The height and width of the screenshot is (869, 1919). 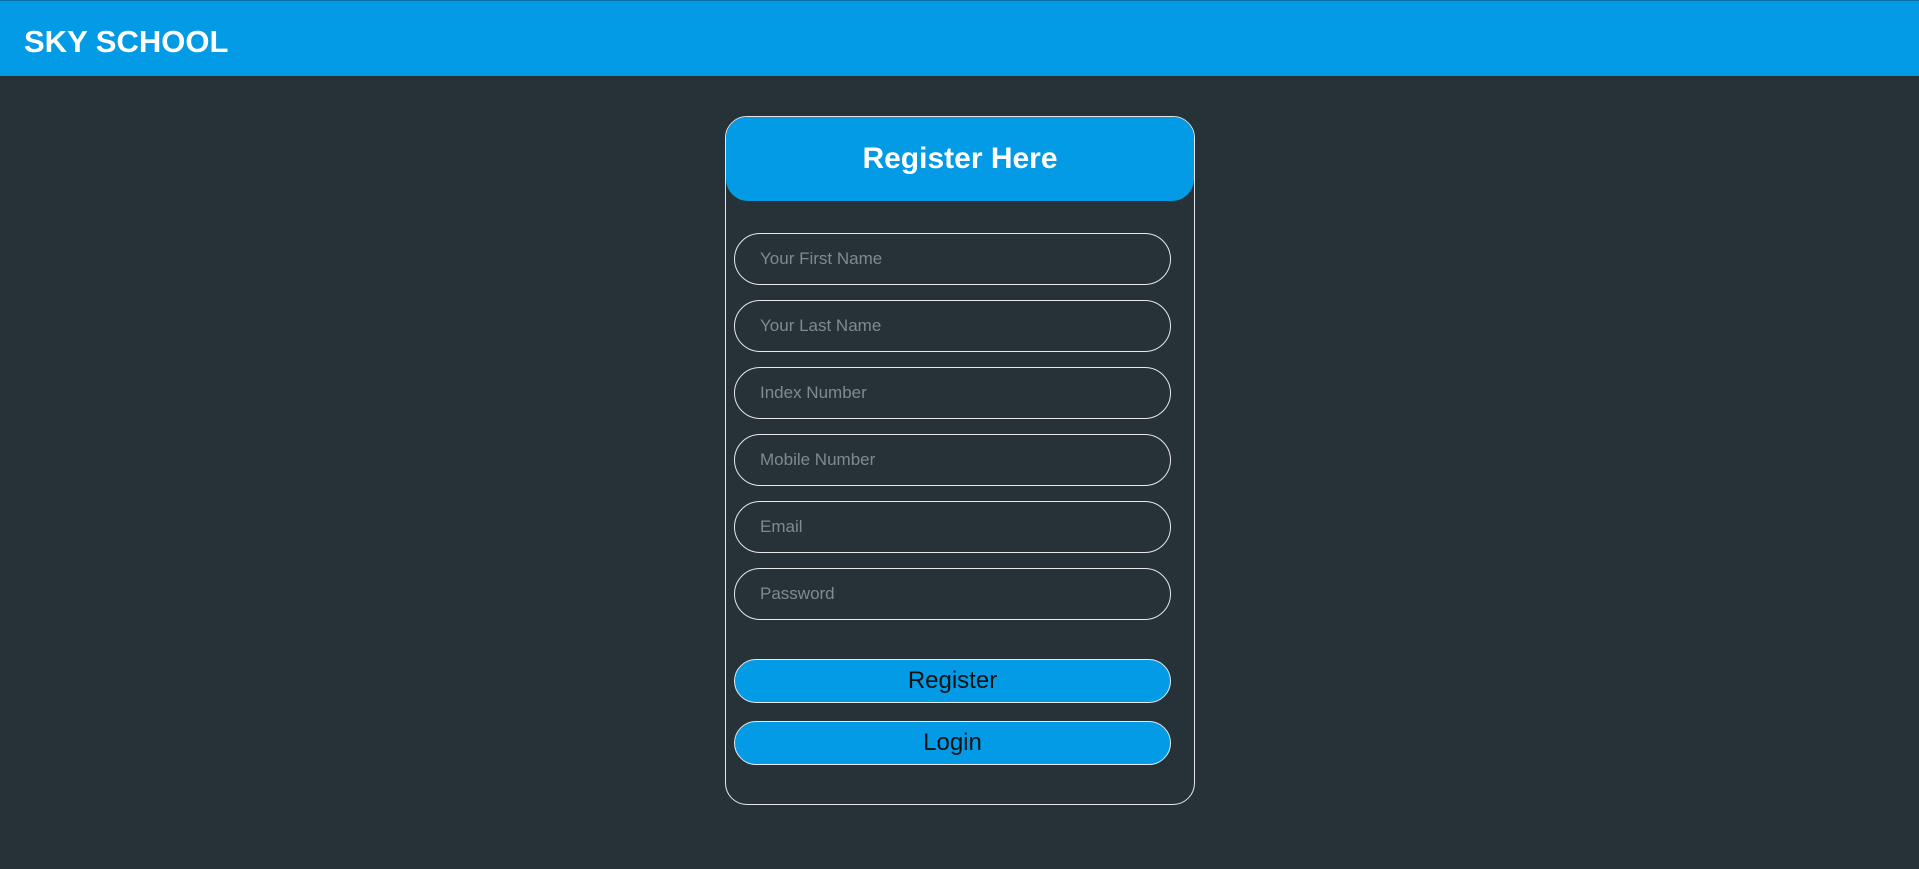 What do you see at coordinates (952, 594) in the screenshot?
I see `password-input` at bounding box center [952, 594].